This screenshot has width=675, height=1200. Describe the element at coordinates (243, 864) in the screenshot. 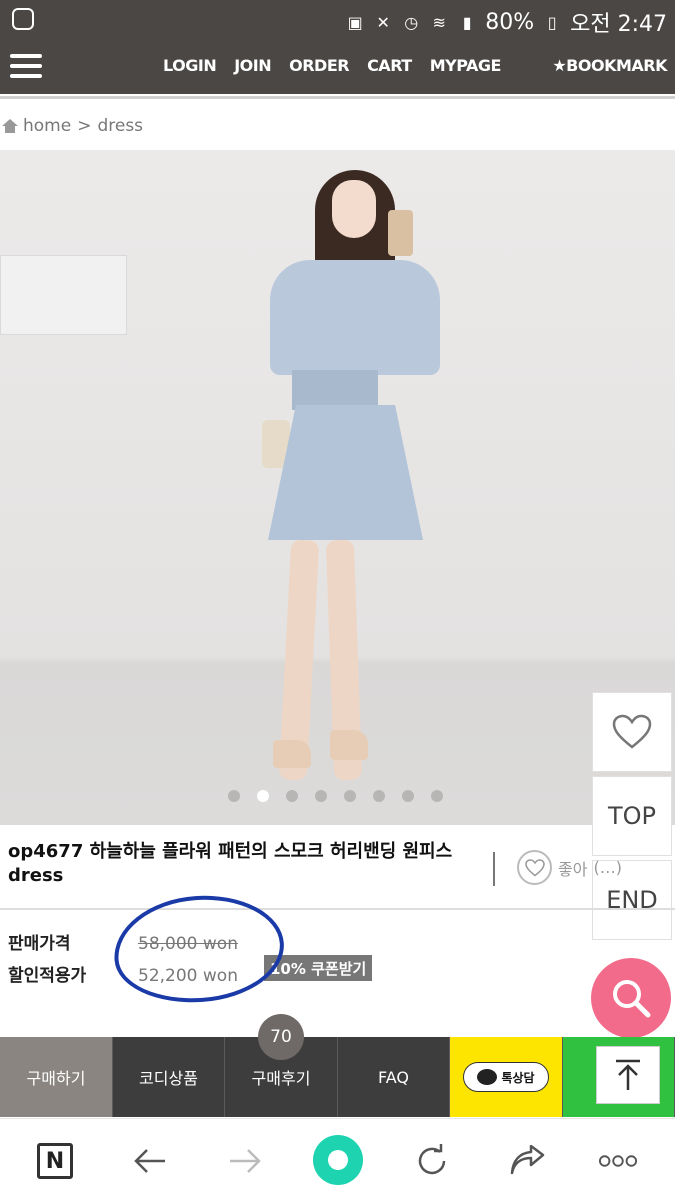

I see `product-title: op4677 하늘하늘 플라워 패턴의 스모크 허리밴딩 원피스 dress` at that location.